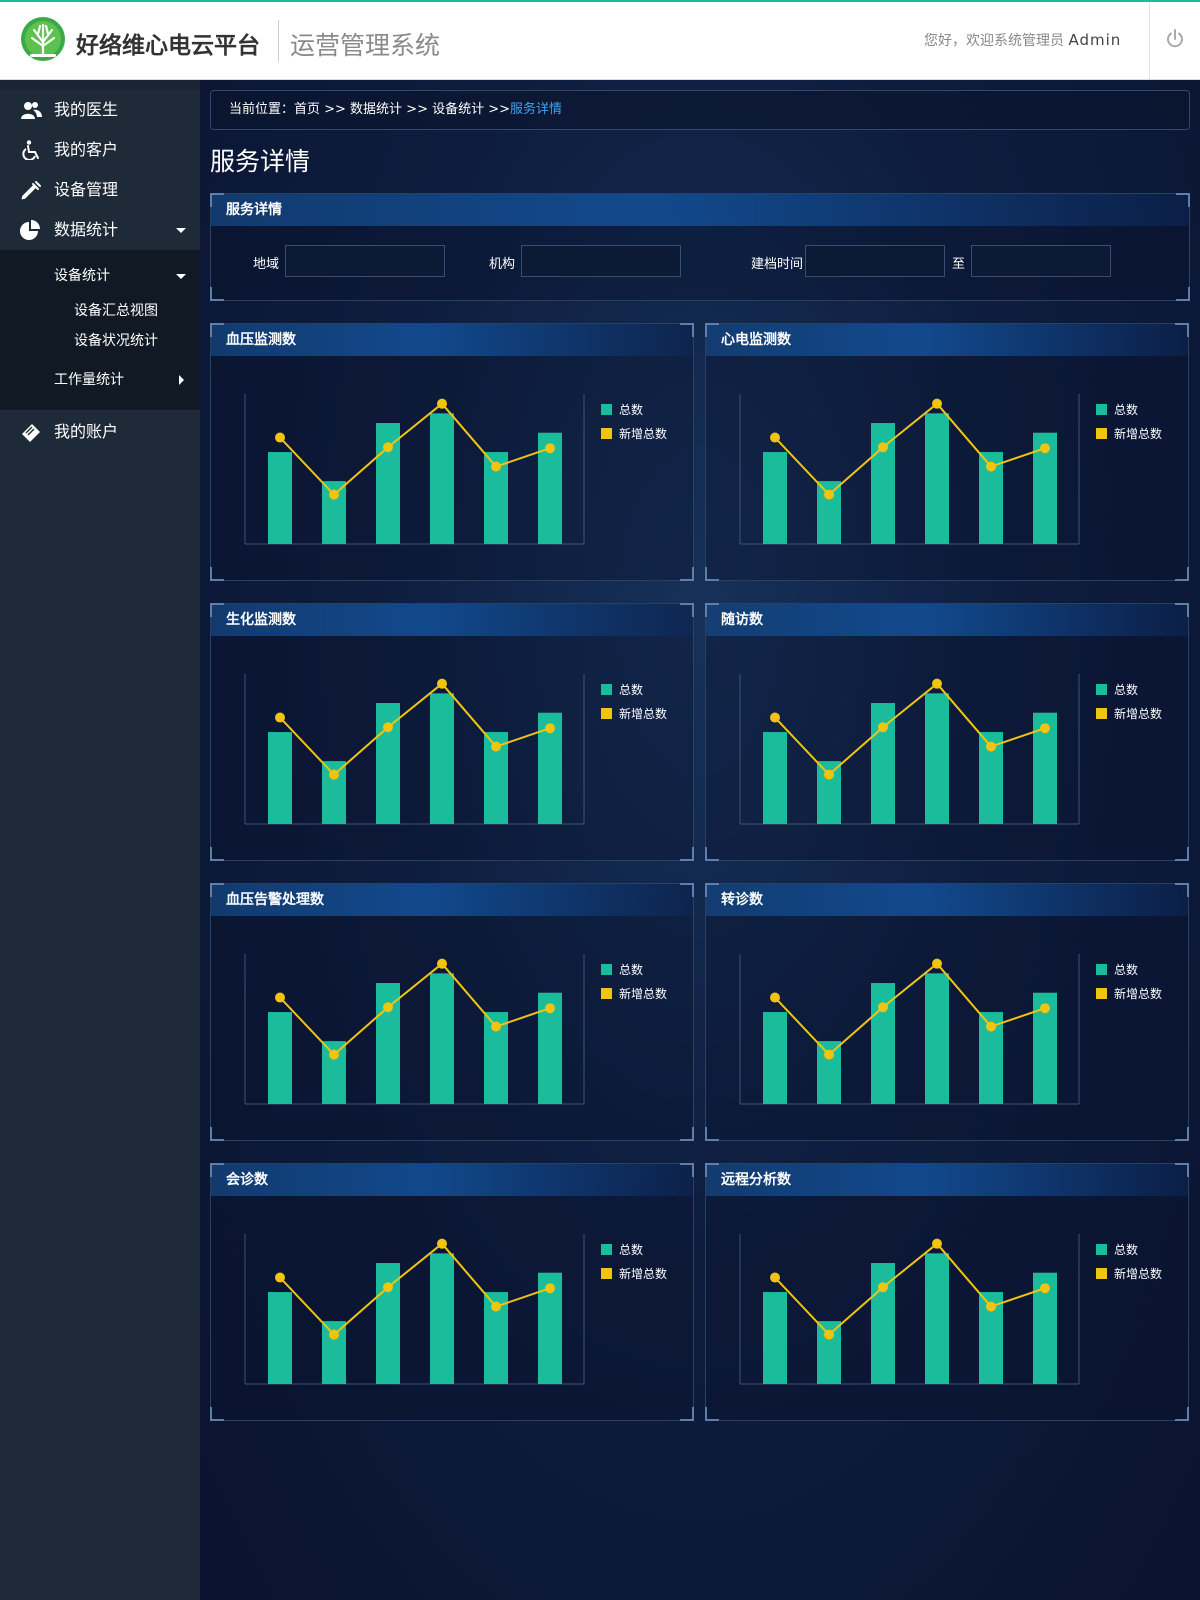 The height and width of the screenshot is (1600, 1200). I want to click on syringe-icon, so click(31, 190).